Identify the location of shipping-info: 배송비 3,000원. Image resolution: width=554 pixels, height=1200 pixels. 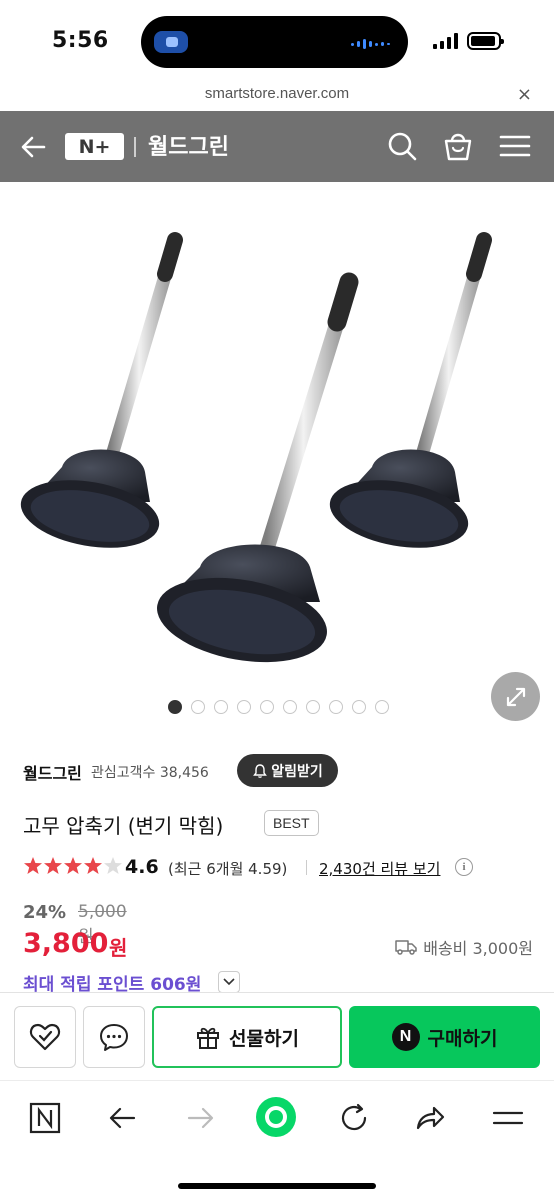
(464, 947).